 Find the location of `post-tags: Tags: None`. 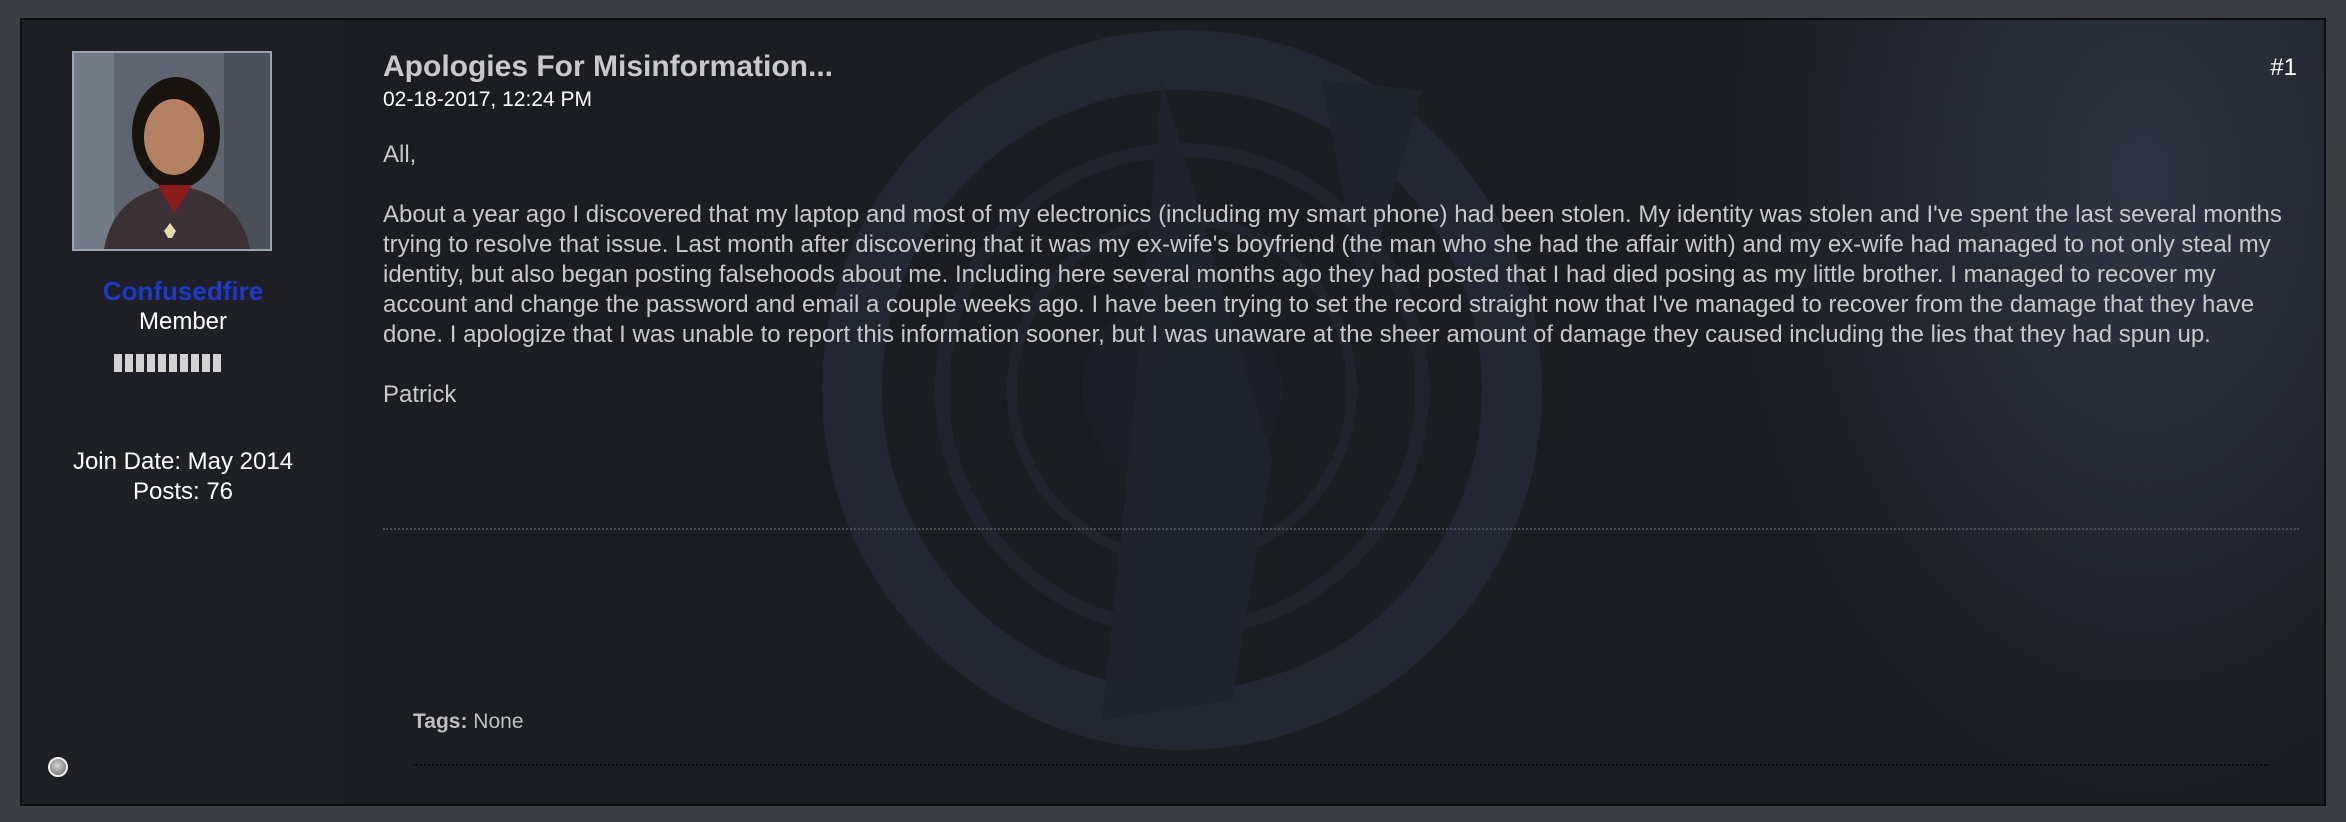

post-tags: Tags: None is located at coordinates (468, 722).